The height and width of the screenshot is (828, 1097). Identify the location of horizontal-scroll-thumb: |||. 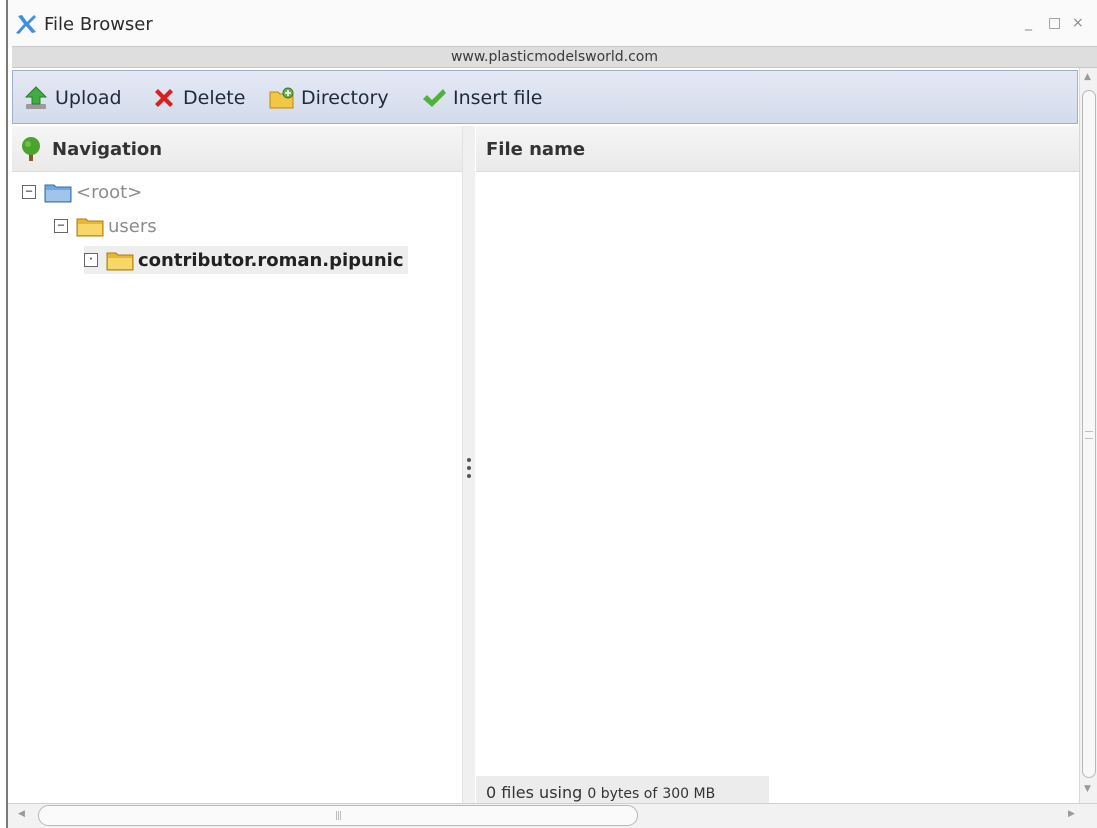
(338, 815).